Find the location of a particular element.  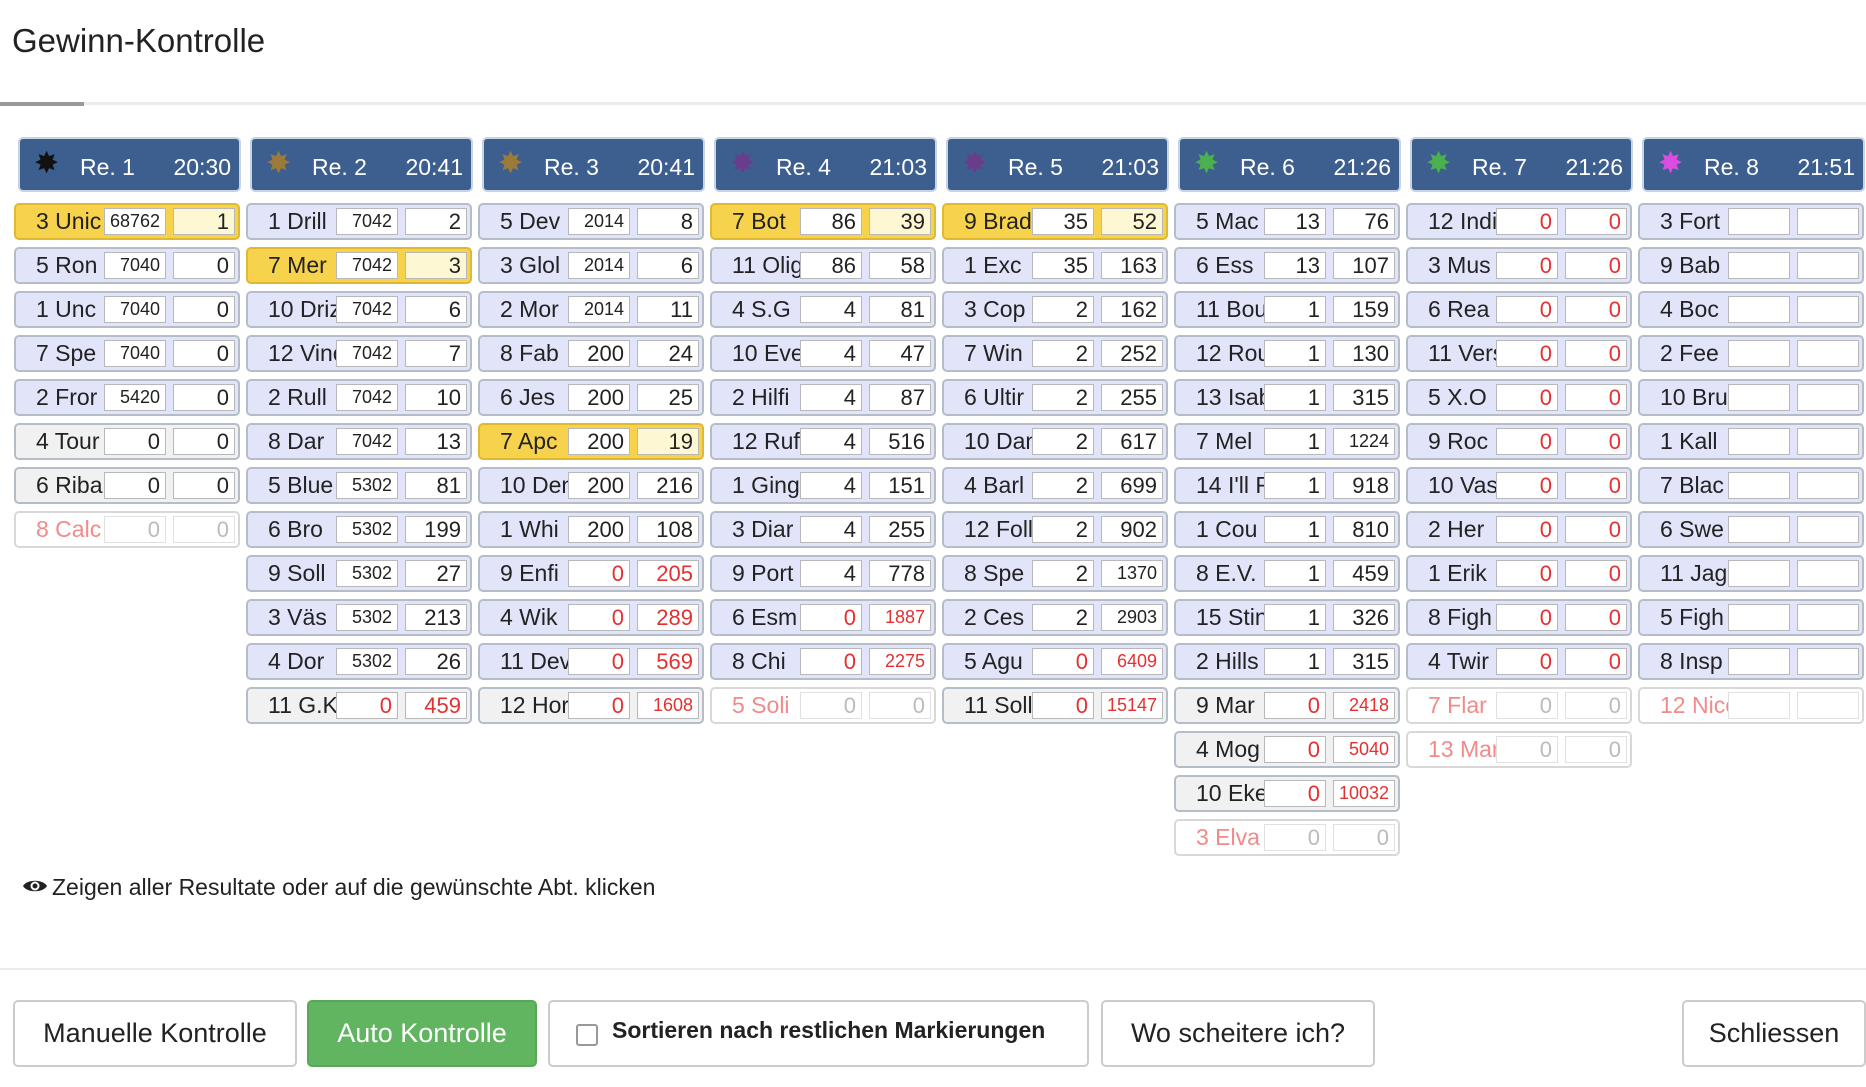

horse-row: 9 Soll 5302 27 is located at coordinates (359, 573).